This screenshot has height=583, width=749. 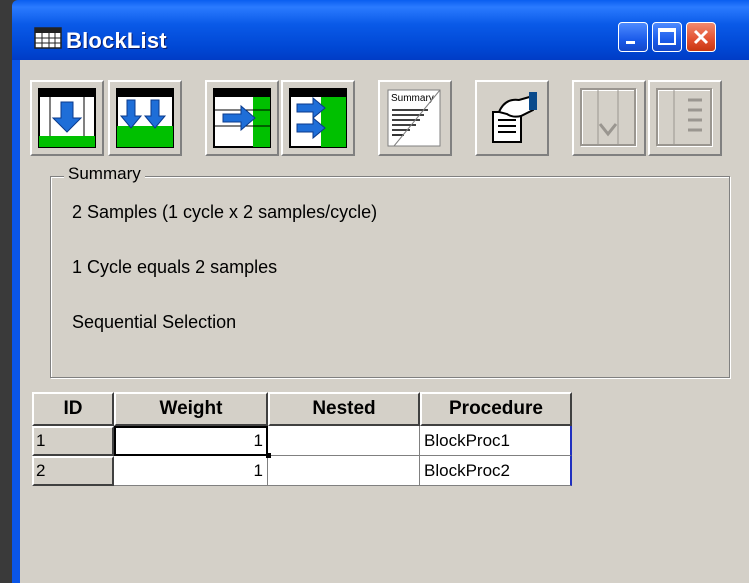 I want to click on column-header-weight: Weight, so click(x=191, y=409).